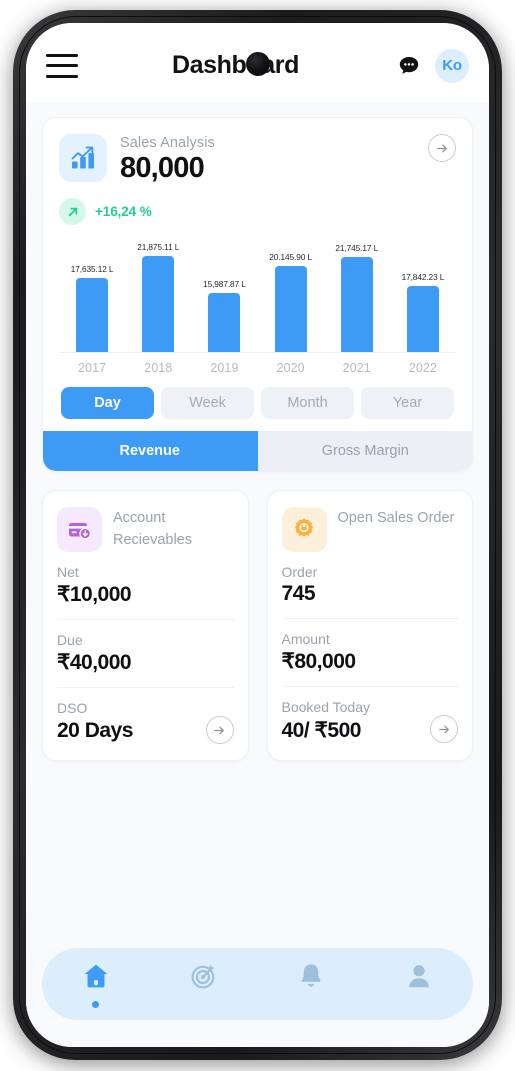 Image resolution: width=515 pixels, height=1071 pixels. I want to click on chart-x-tick-label: 2019, so click(224, 368).